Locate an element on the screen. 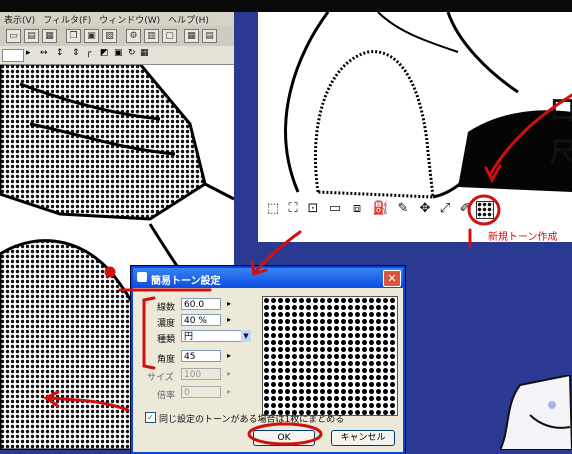  annotation-arrow-dialog is located at coordinates (277, 252).